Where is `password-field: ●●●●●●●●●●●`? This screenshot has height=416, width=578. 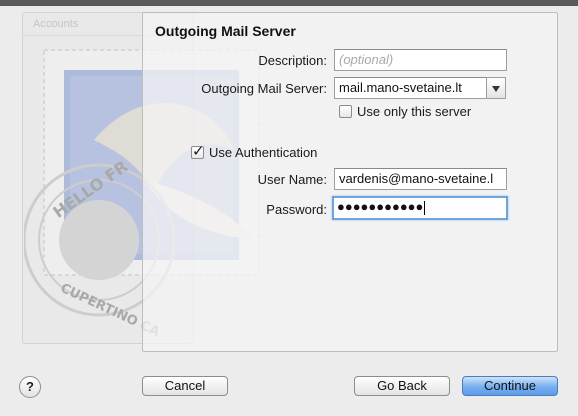 password-field: ●●●●●●●●●●● is located at coordinates (420, 208).